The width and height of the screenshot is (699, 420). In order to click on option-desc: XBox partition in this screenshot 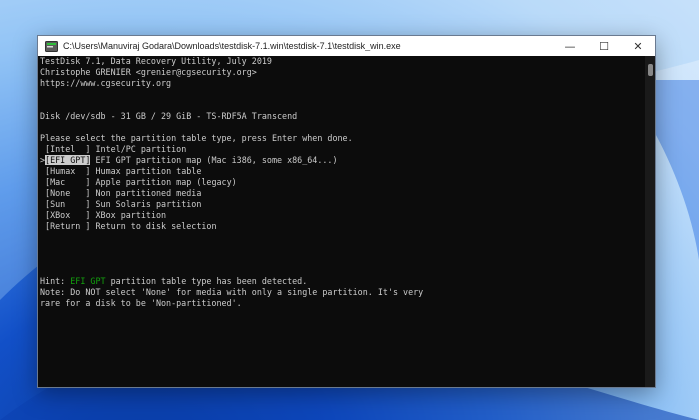, I will do `click(128, 215)`.